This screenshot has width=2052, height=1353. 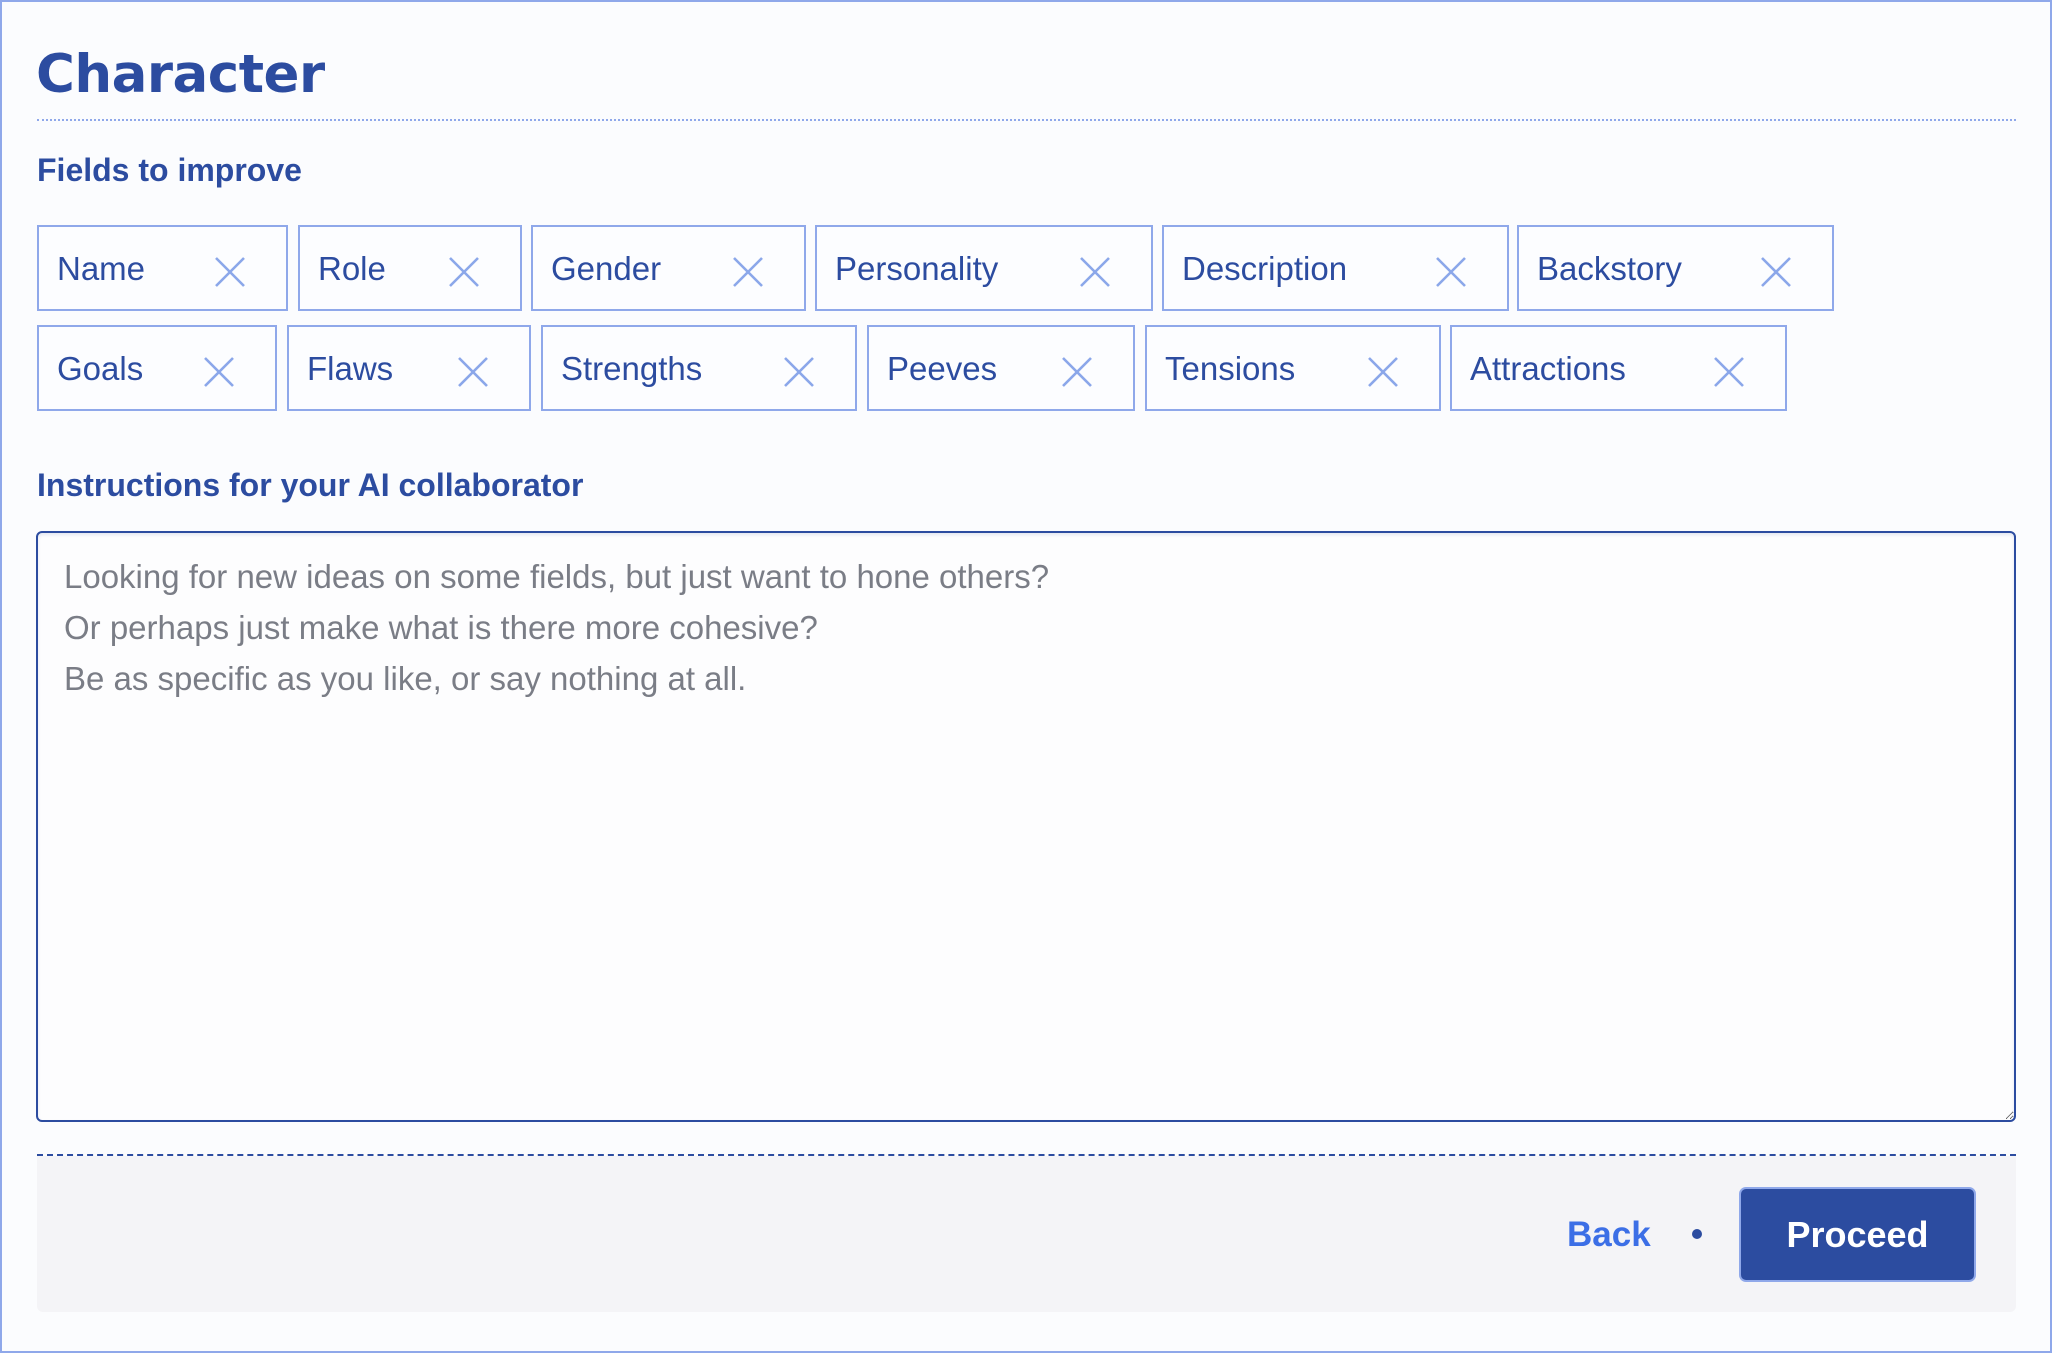 What do you see at coordinates (1230, 368) in the screenshot?
I see `field-chip-label: Tensions` at bounding box center [1230, 368].